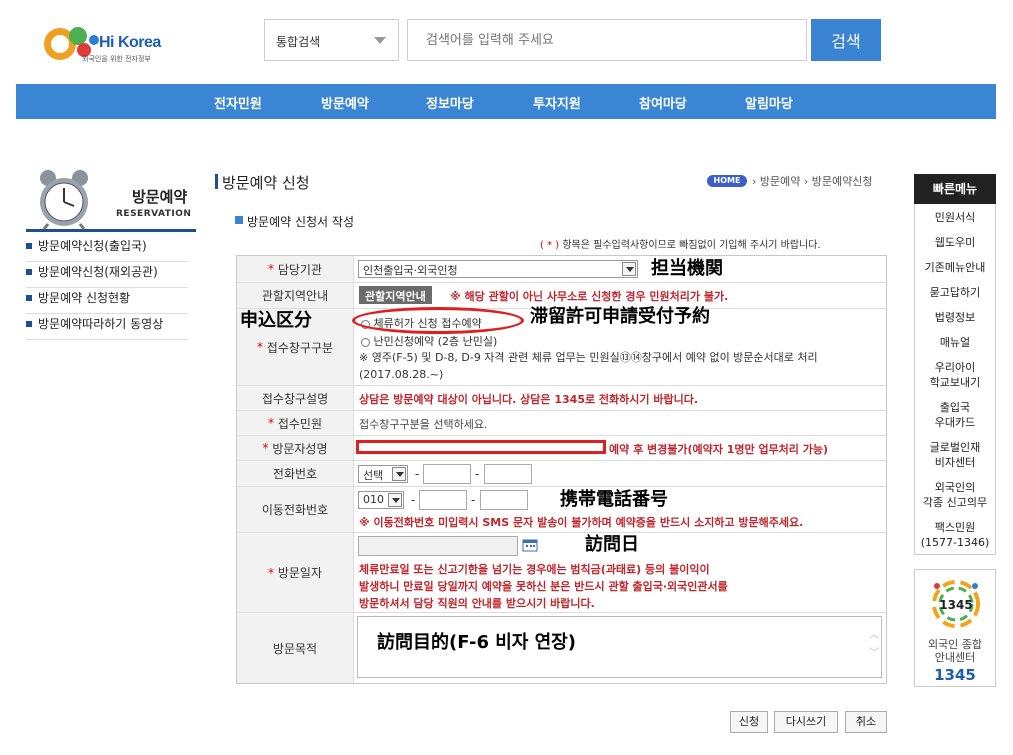 Image resolution: width=1013 pixels, height=755 pixels. What do you see at coordinates (107, 301) in the screenshot?
I see `sidebar-item-reservation-status: 방문예약 신청현황` at bounding box center [107, 301].